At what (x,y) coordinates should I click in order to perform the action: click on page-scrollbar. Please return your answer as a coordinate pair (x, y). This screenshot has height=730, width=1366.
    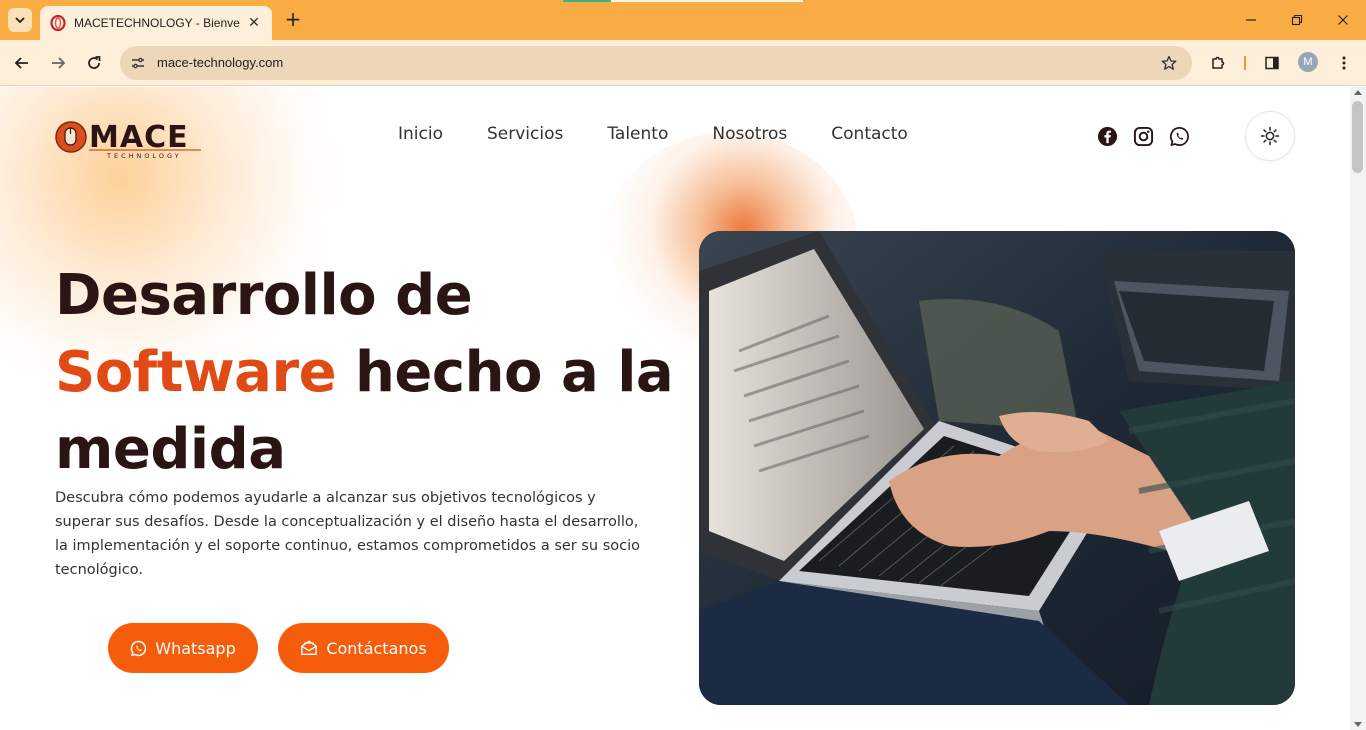
    Looking at the image, I should click on (1358, 408).